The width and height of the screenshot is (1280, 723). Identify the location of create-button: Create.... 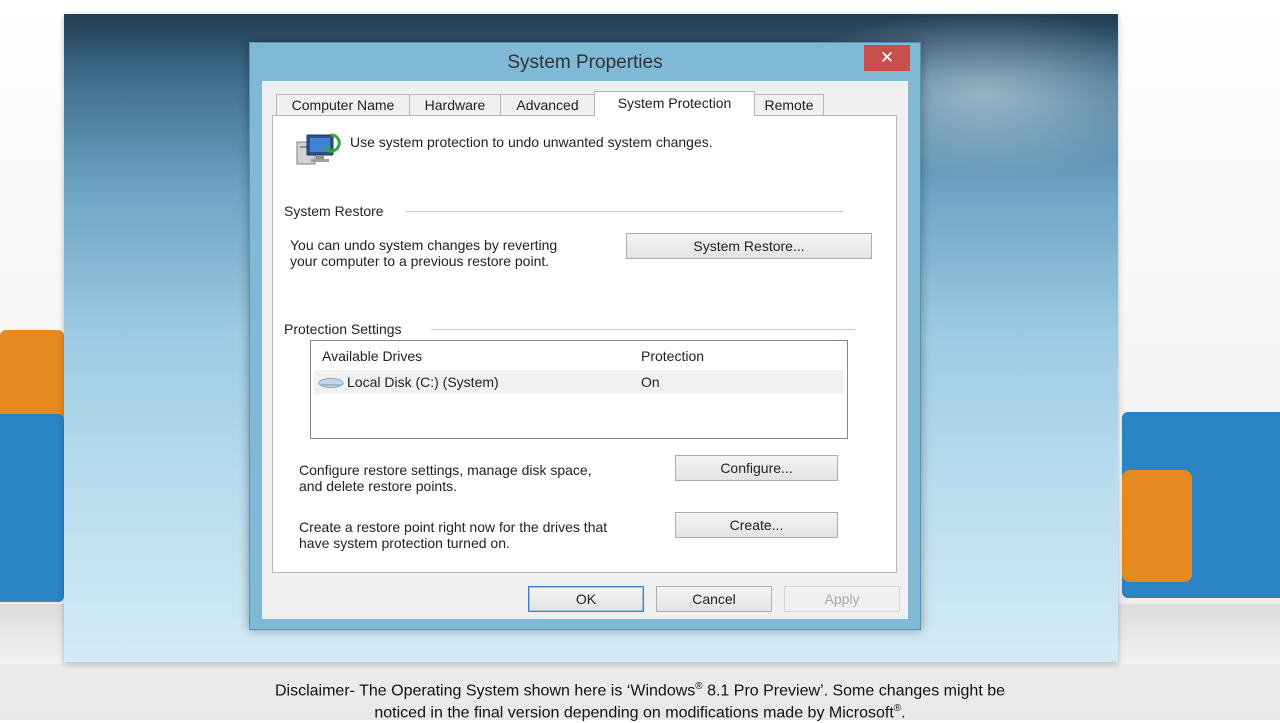
(756, 525).